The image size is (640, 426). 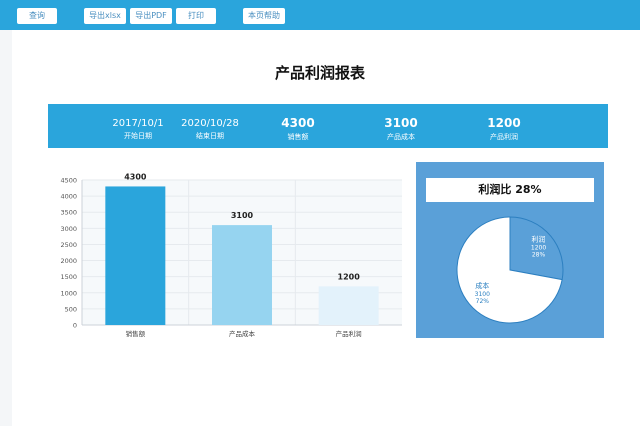 I want to click on profit-value: 1200, so click(x=504, y=123).